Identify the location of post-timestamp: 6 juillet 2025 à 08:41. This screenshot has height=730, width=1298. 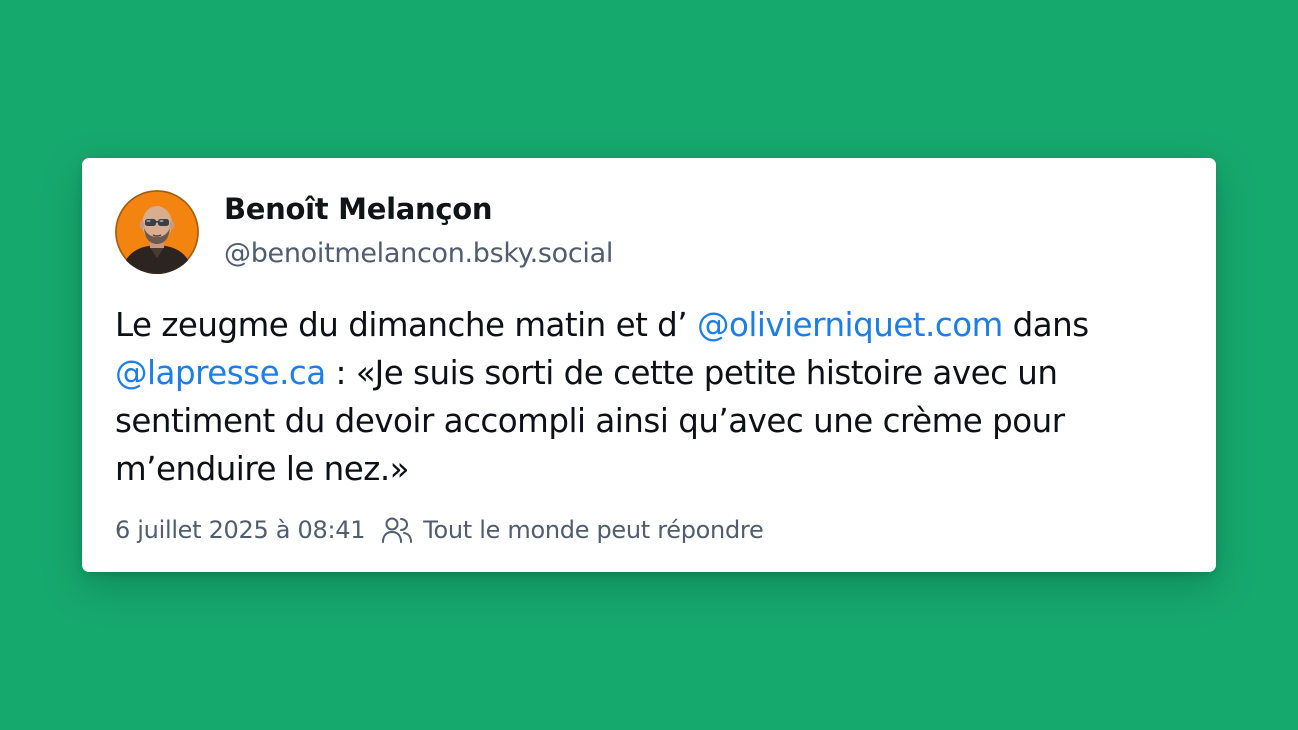
(240, 530).